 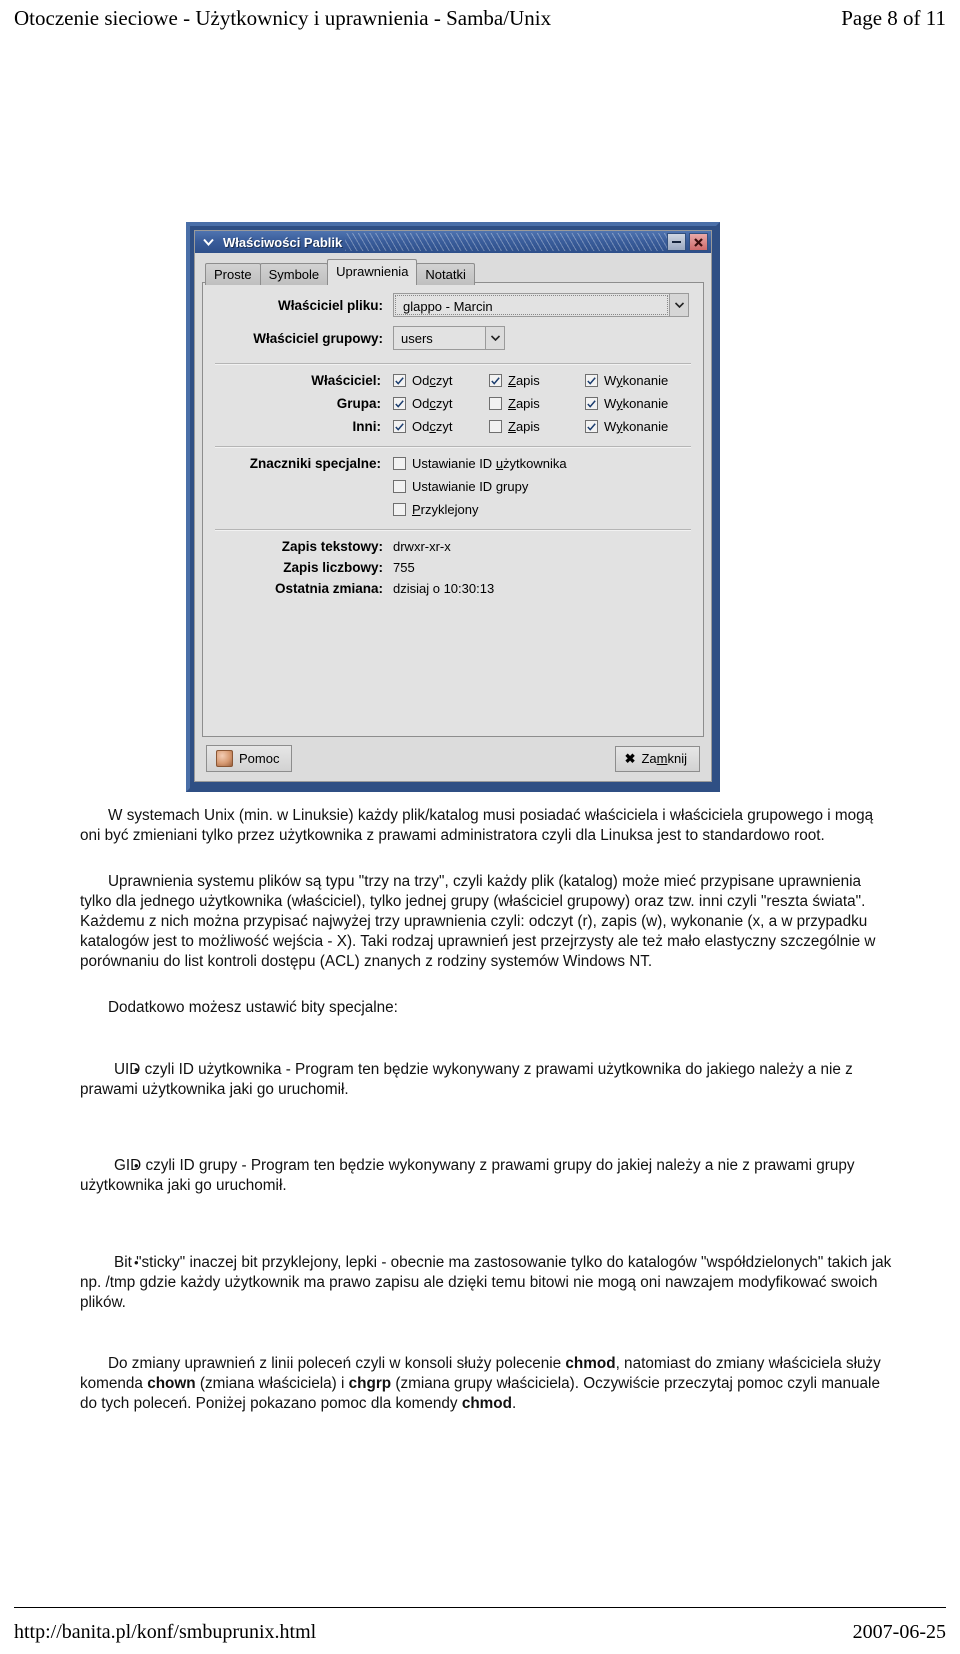 I want to click on others-exec-label: Wykonanie, so click(x=636, y=426).